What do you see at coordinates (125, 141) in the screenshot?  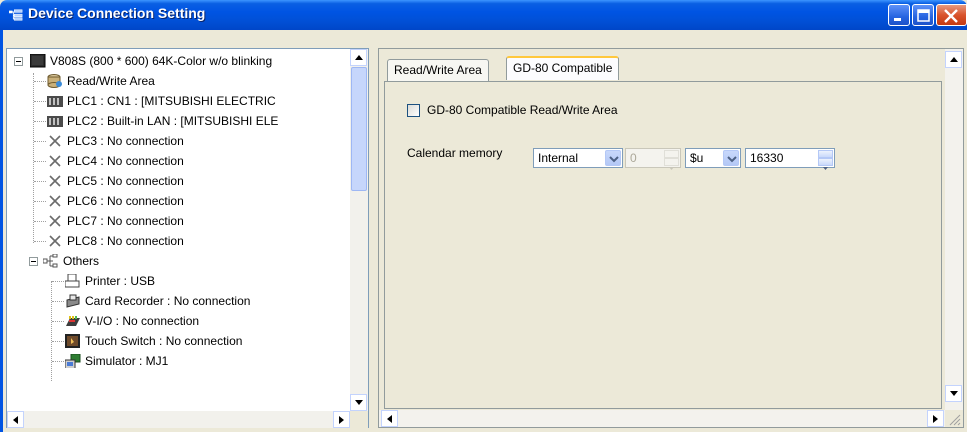 I see `tree-item-label: PLC3 : No connection` at bounding box center [125, 141].